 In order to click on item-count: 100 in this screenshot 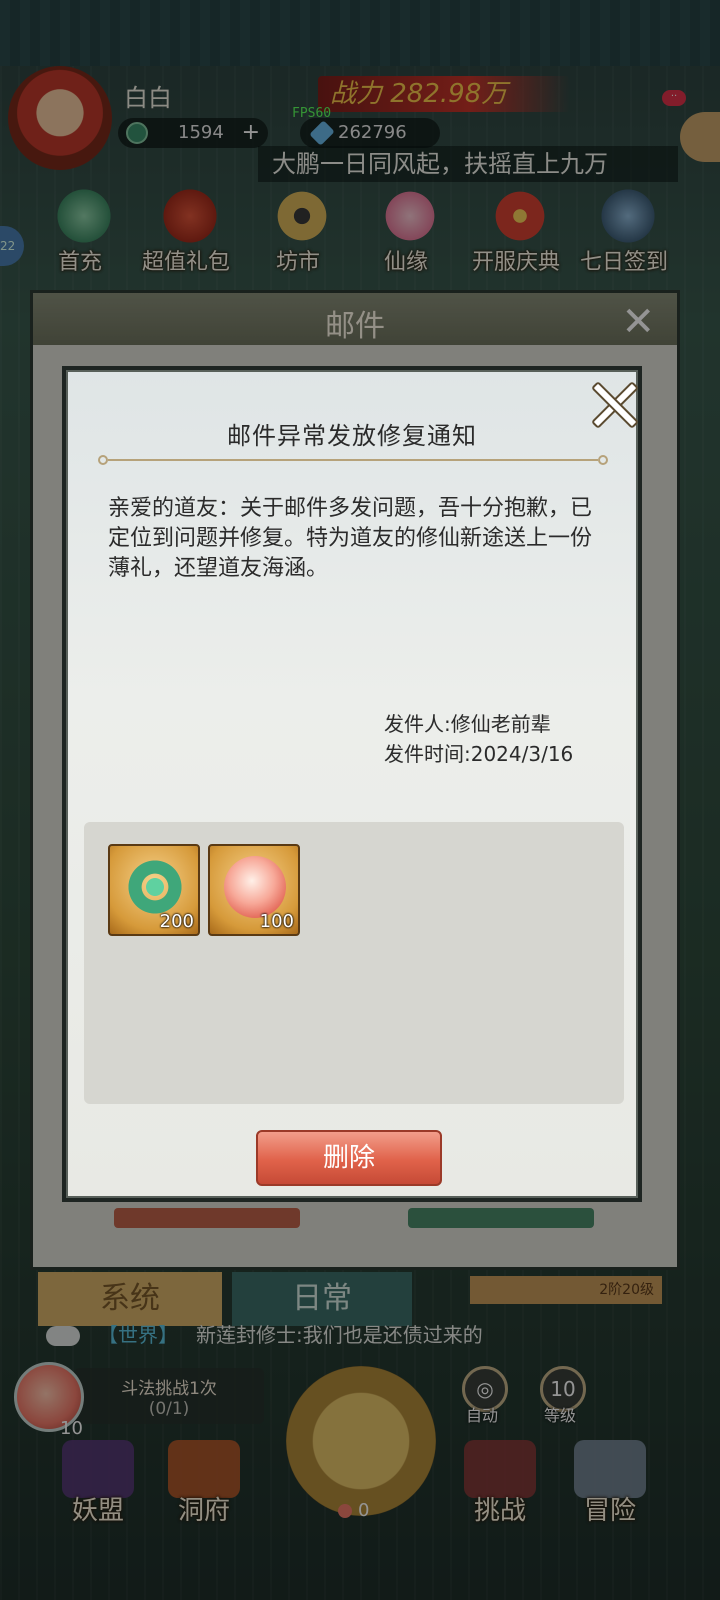, I will do `click(276, 921)`.